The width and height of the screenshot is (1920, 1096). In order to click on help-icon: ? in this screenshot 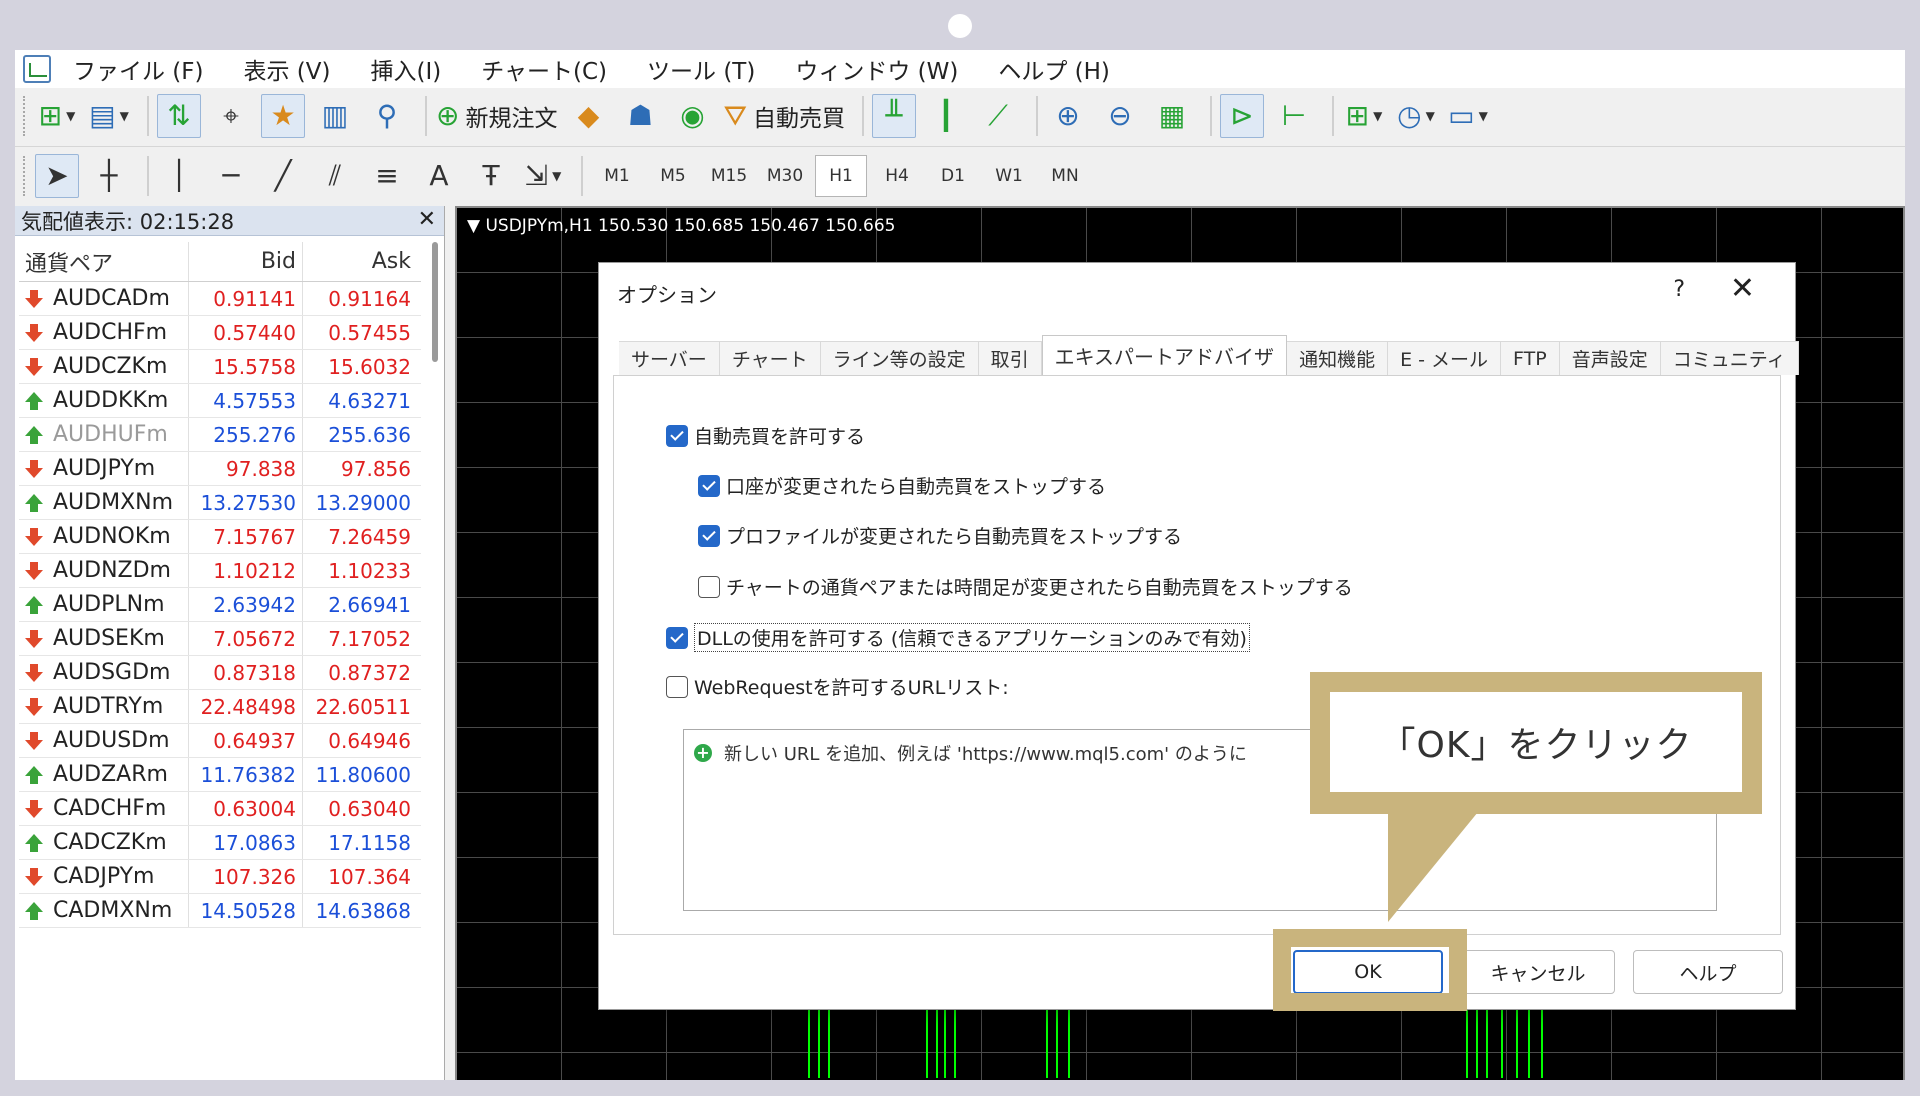, I will do `click(1679, 289)`.